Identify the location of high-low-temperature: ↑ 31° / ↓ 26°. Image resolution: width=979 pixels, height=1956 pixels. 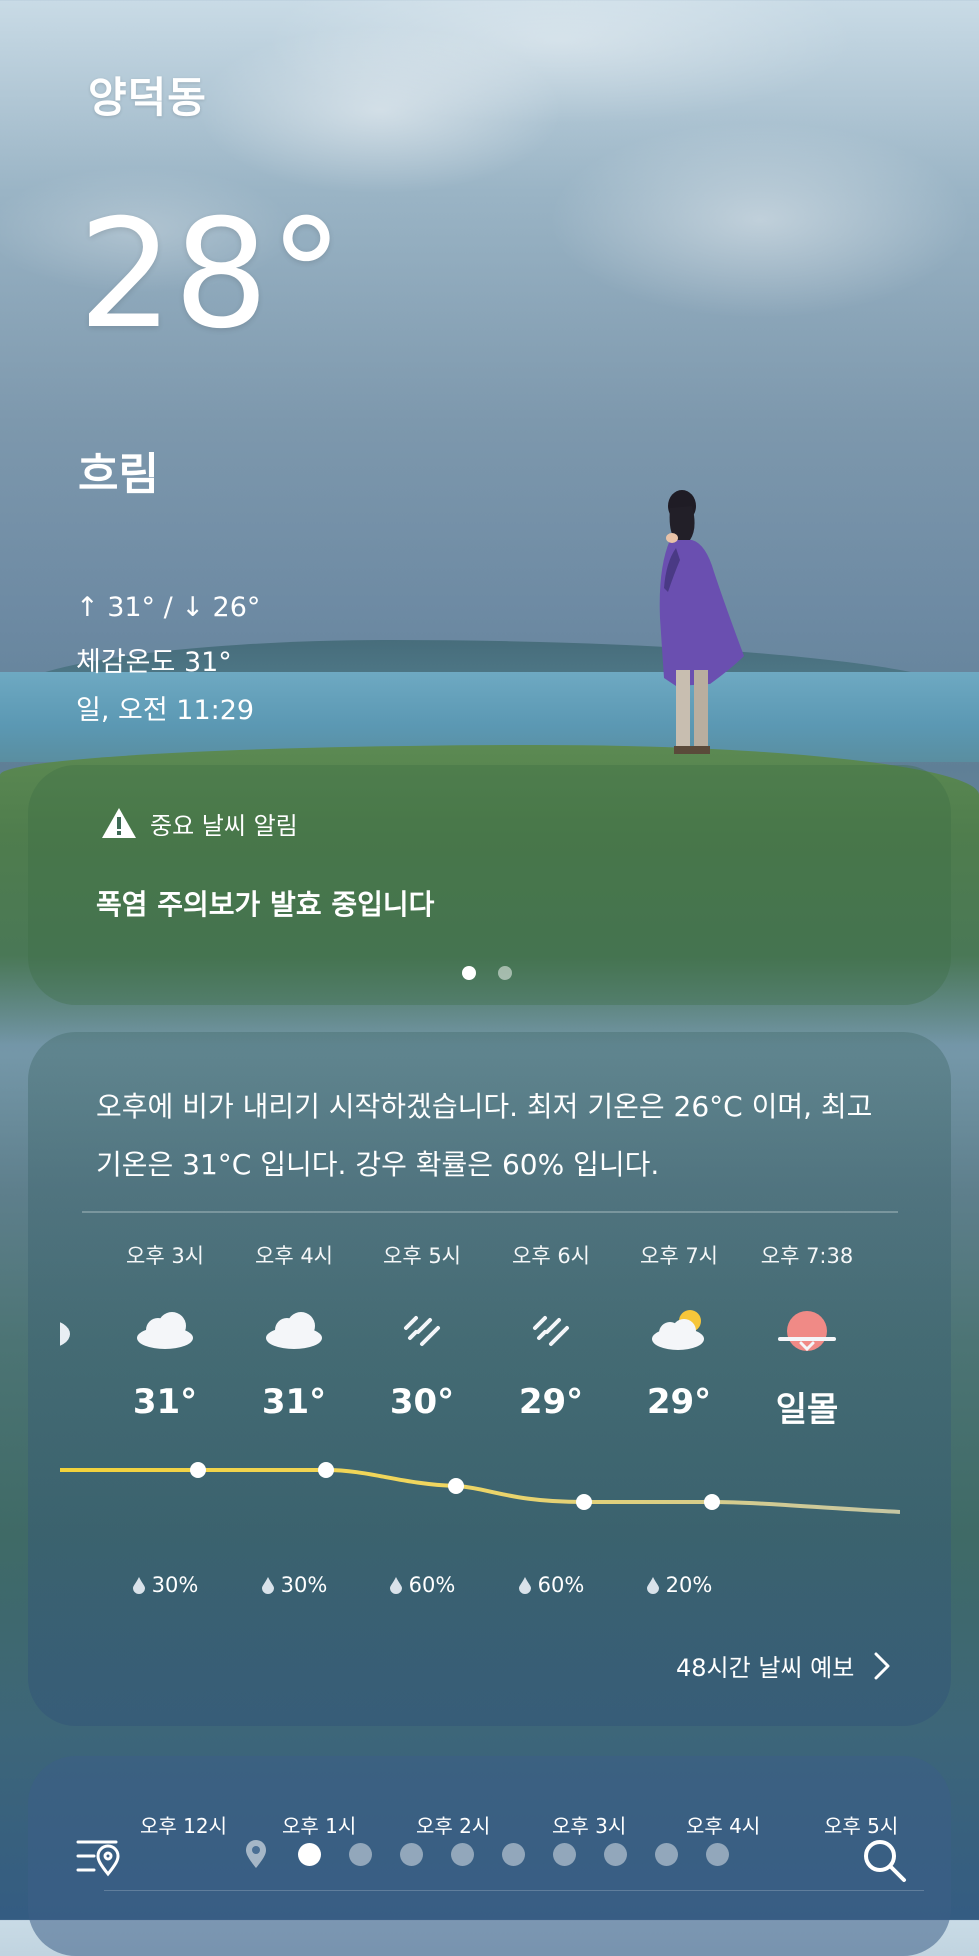
(168, 607).